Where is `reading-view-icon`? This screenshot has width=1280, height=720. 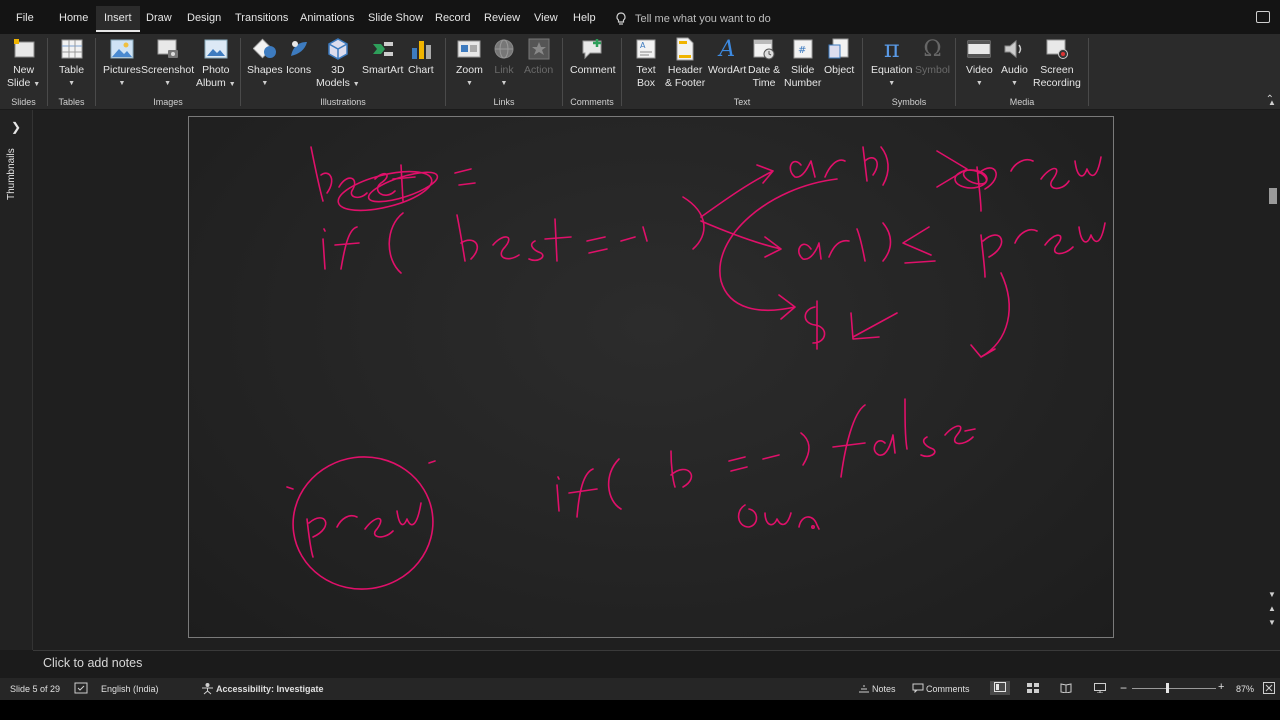
reading-view-icon is located at coordinates (1066, 689).